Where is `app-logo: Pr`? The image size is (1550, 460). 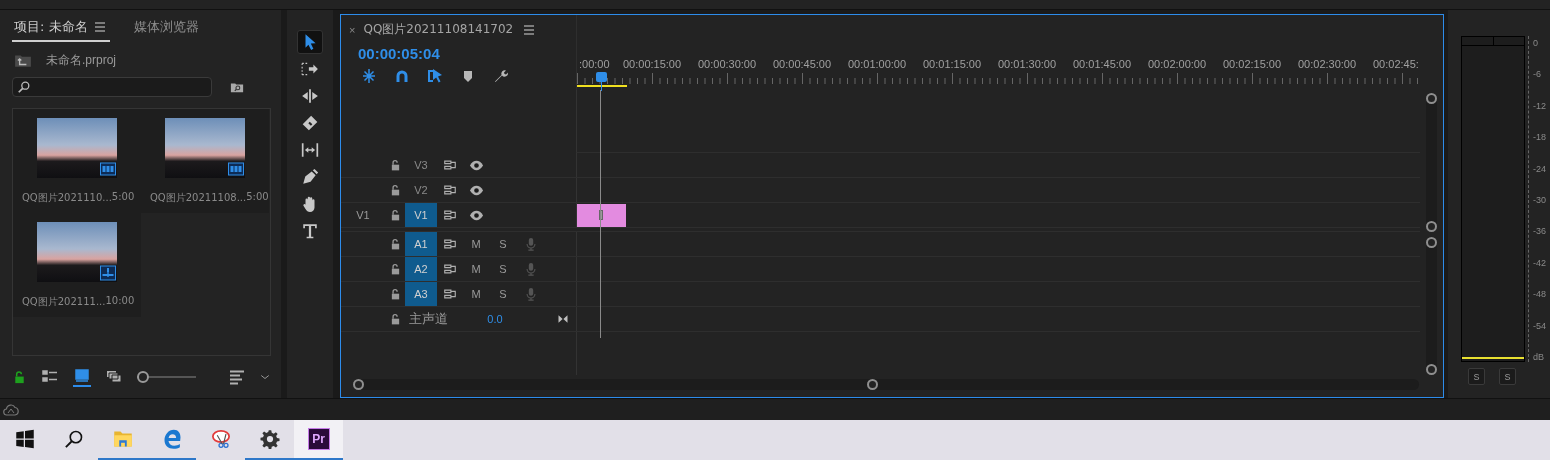 app-logo: Pr is located at coordinates (318, 439).